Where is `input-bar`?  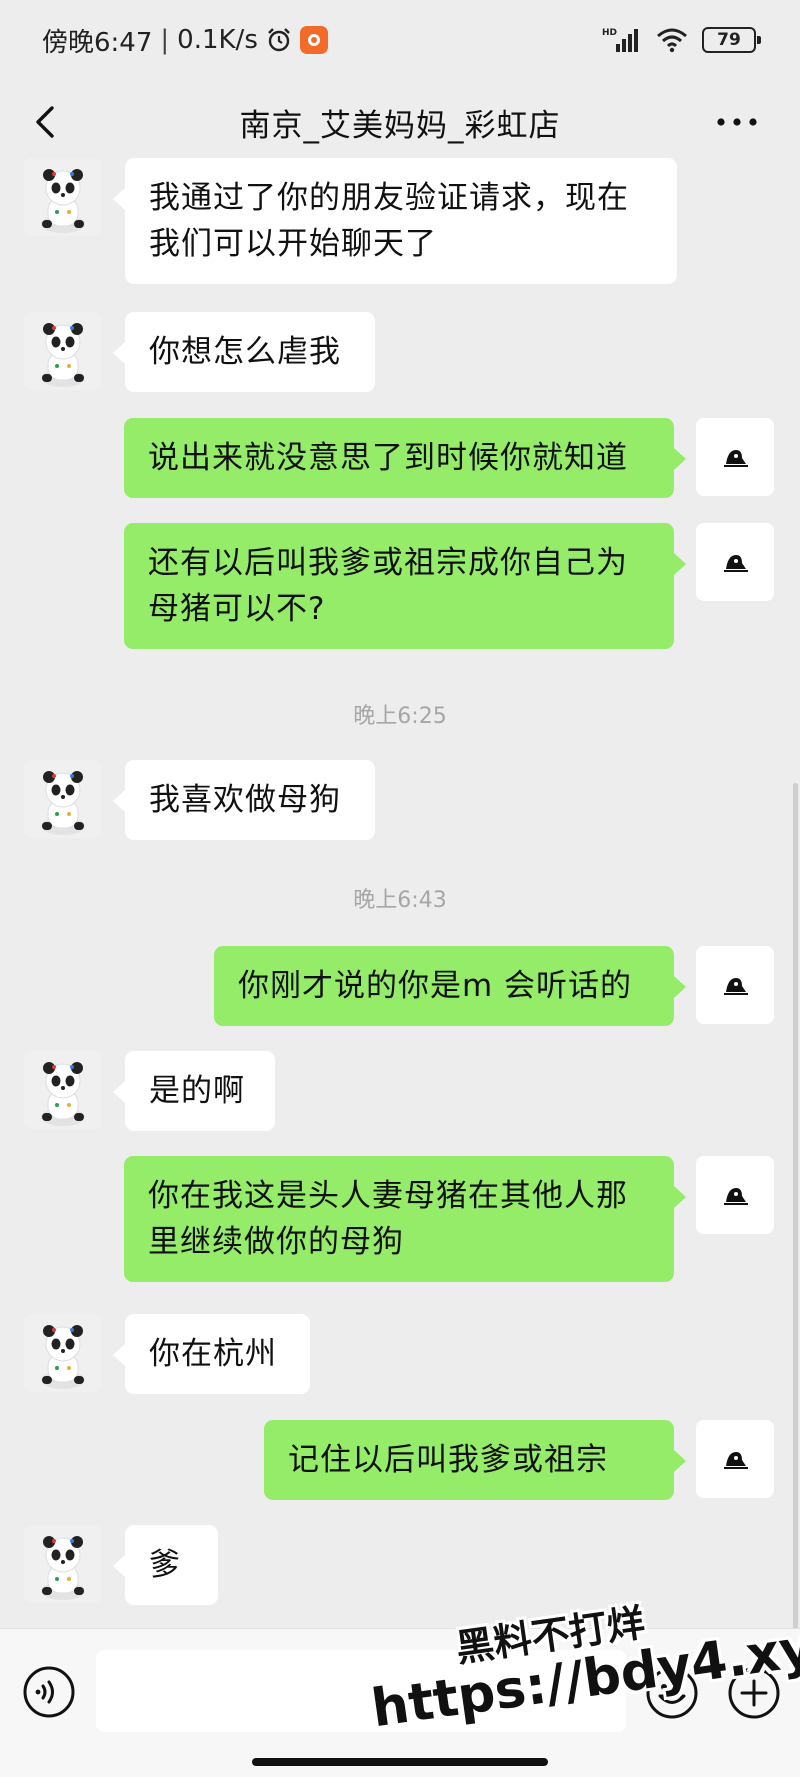 input-bar is located at coordinates (400, 1702).